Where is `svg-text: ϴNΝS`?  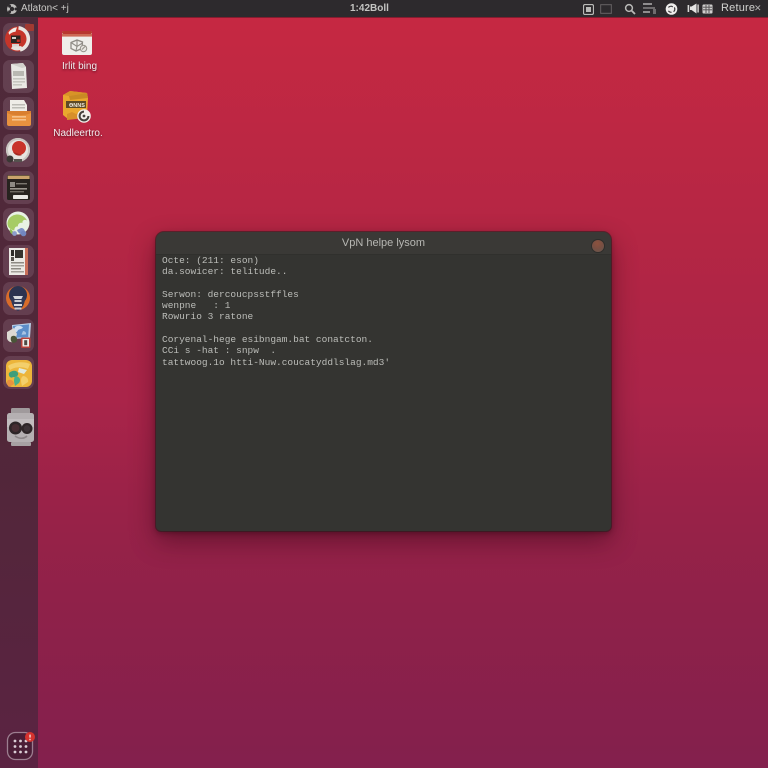 svg-text: ϴNΝS is located at coordinates (77, 106).